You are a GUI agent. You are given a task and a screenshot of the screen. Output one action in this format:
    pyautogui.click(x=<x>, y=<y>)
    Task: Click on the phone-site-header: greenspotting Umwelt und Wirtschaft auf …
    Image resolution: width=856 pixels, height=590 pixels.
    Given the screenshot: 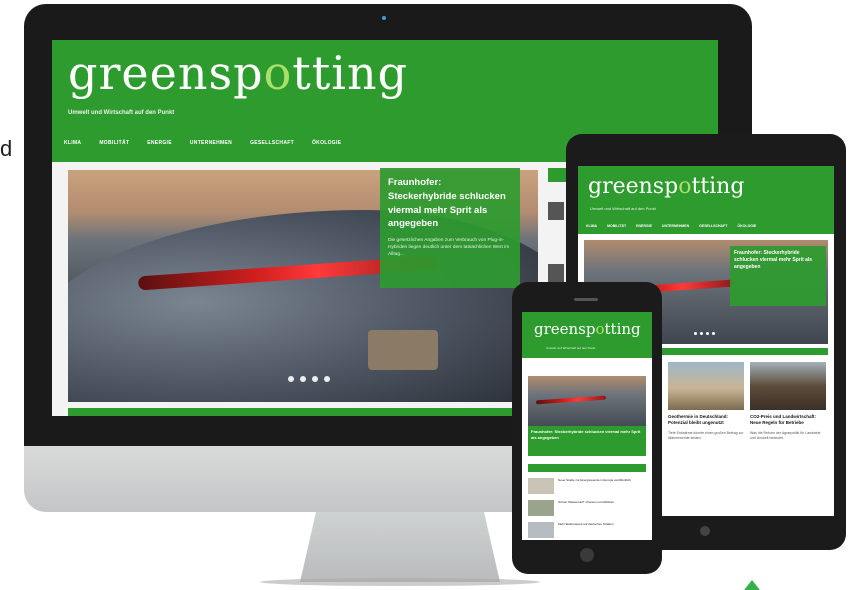 What is the action you would take?
    pyautogui.click(x=587, y=335)
    